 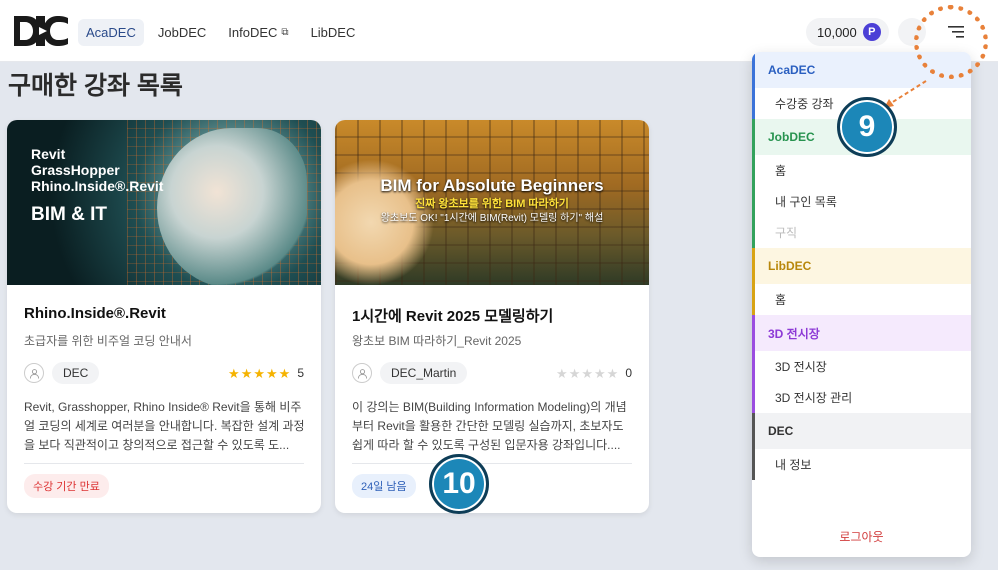 What do you see at coordinates (837, 32) in the screenshot?
I see `points-value: 10,000` at bounding box center [837, 32].